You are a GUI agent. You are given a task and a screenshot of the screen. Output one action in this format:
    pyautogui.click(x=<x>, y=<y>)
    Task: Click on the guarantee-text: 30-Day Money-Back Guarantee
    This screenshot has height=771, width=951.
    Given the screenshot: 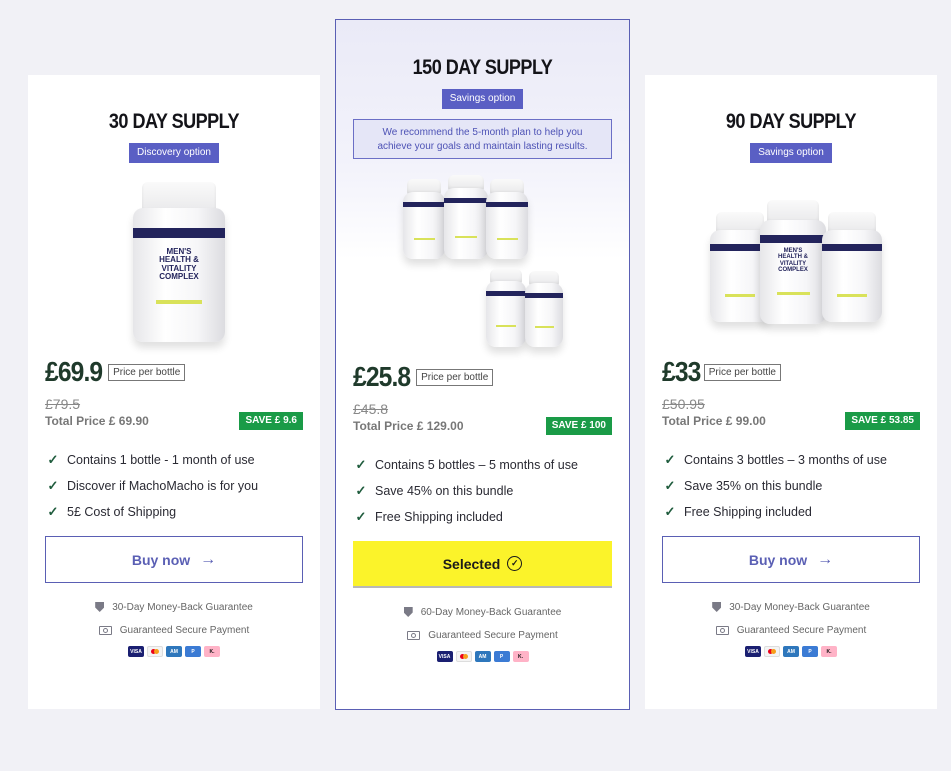 What is the action you would take?
    pyautogui.click(x=799, y=607)
    